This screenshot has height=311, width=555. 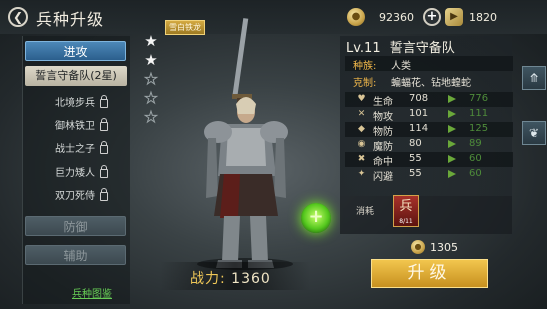 What do you see at coordinates (419, 145) in the screenshot?
I see `stat-row-magic-defense: ◉ 魔防 80 89` at bounding box center [419, 145].